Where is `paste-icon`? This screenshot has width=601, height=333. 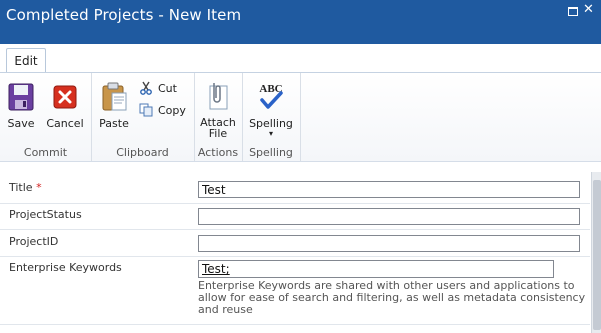 paste-icon is located at coordinates (114, 97).